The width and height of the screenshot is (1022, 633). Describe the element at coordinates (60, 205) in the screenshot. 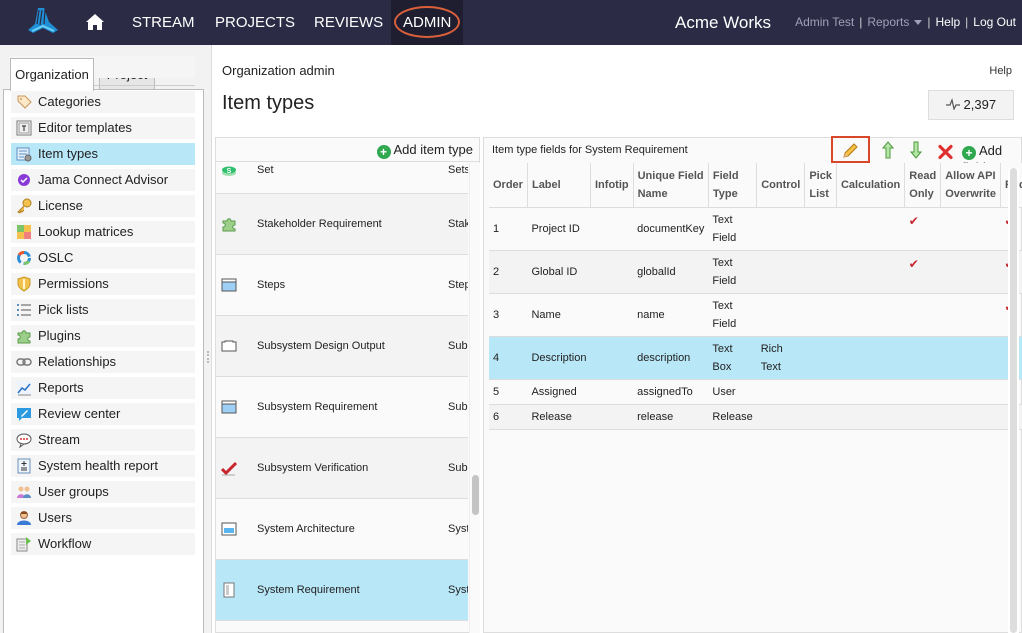

I see `sidebar-item-label: License` at that location.